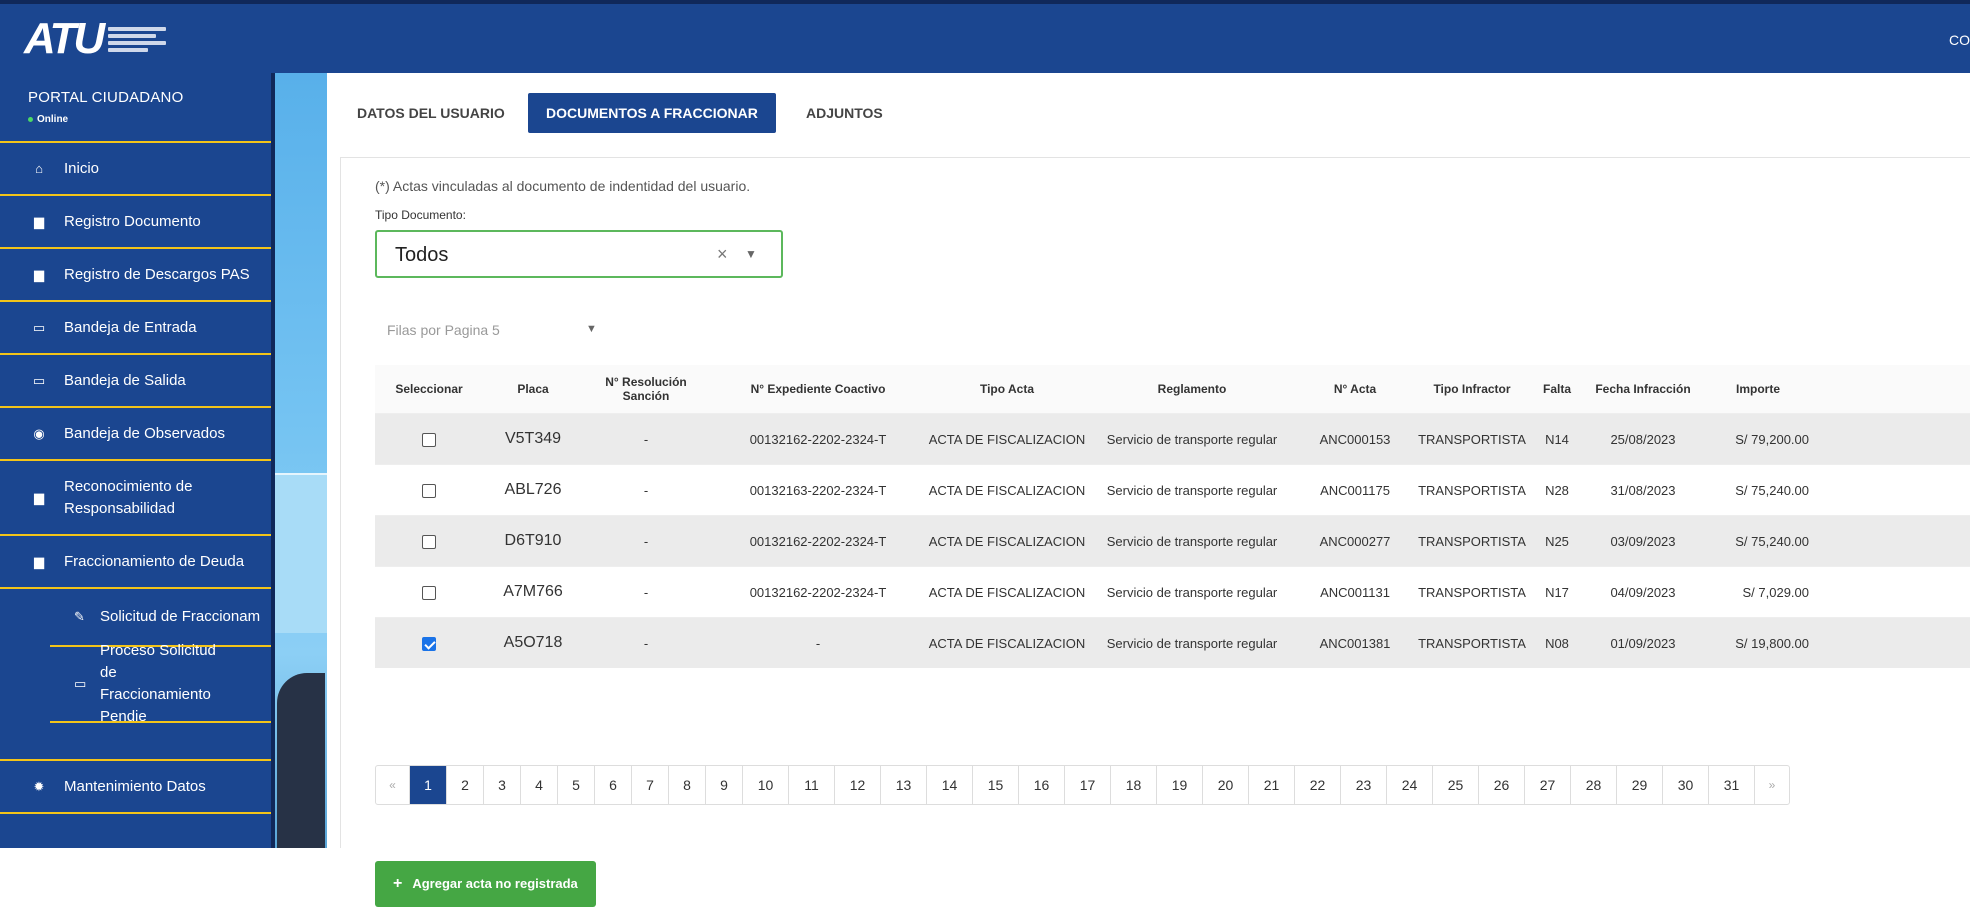  I want to click on page-prev-button: «, so click(393, 785).